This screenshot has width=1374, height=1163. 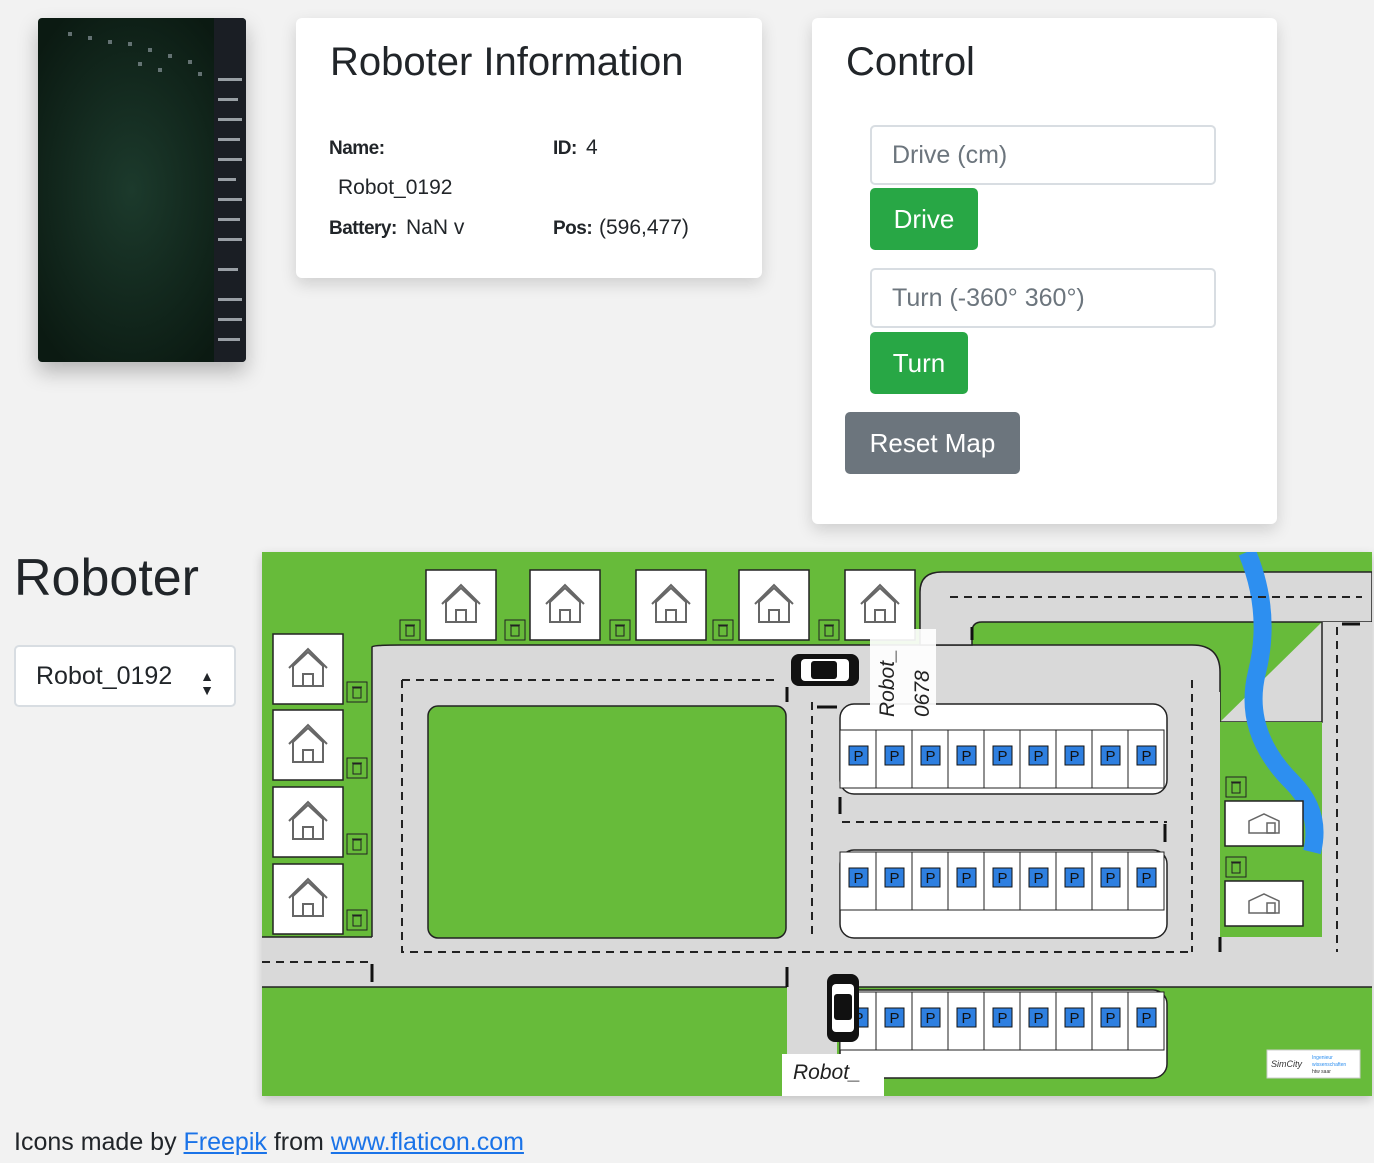 What do you see at coordinates (1322, 1058) in the screenshot?
I see `svg-text: Ingenieur` at bounding box center [1322, 1058].